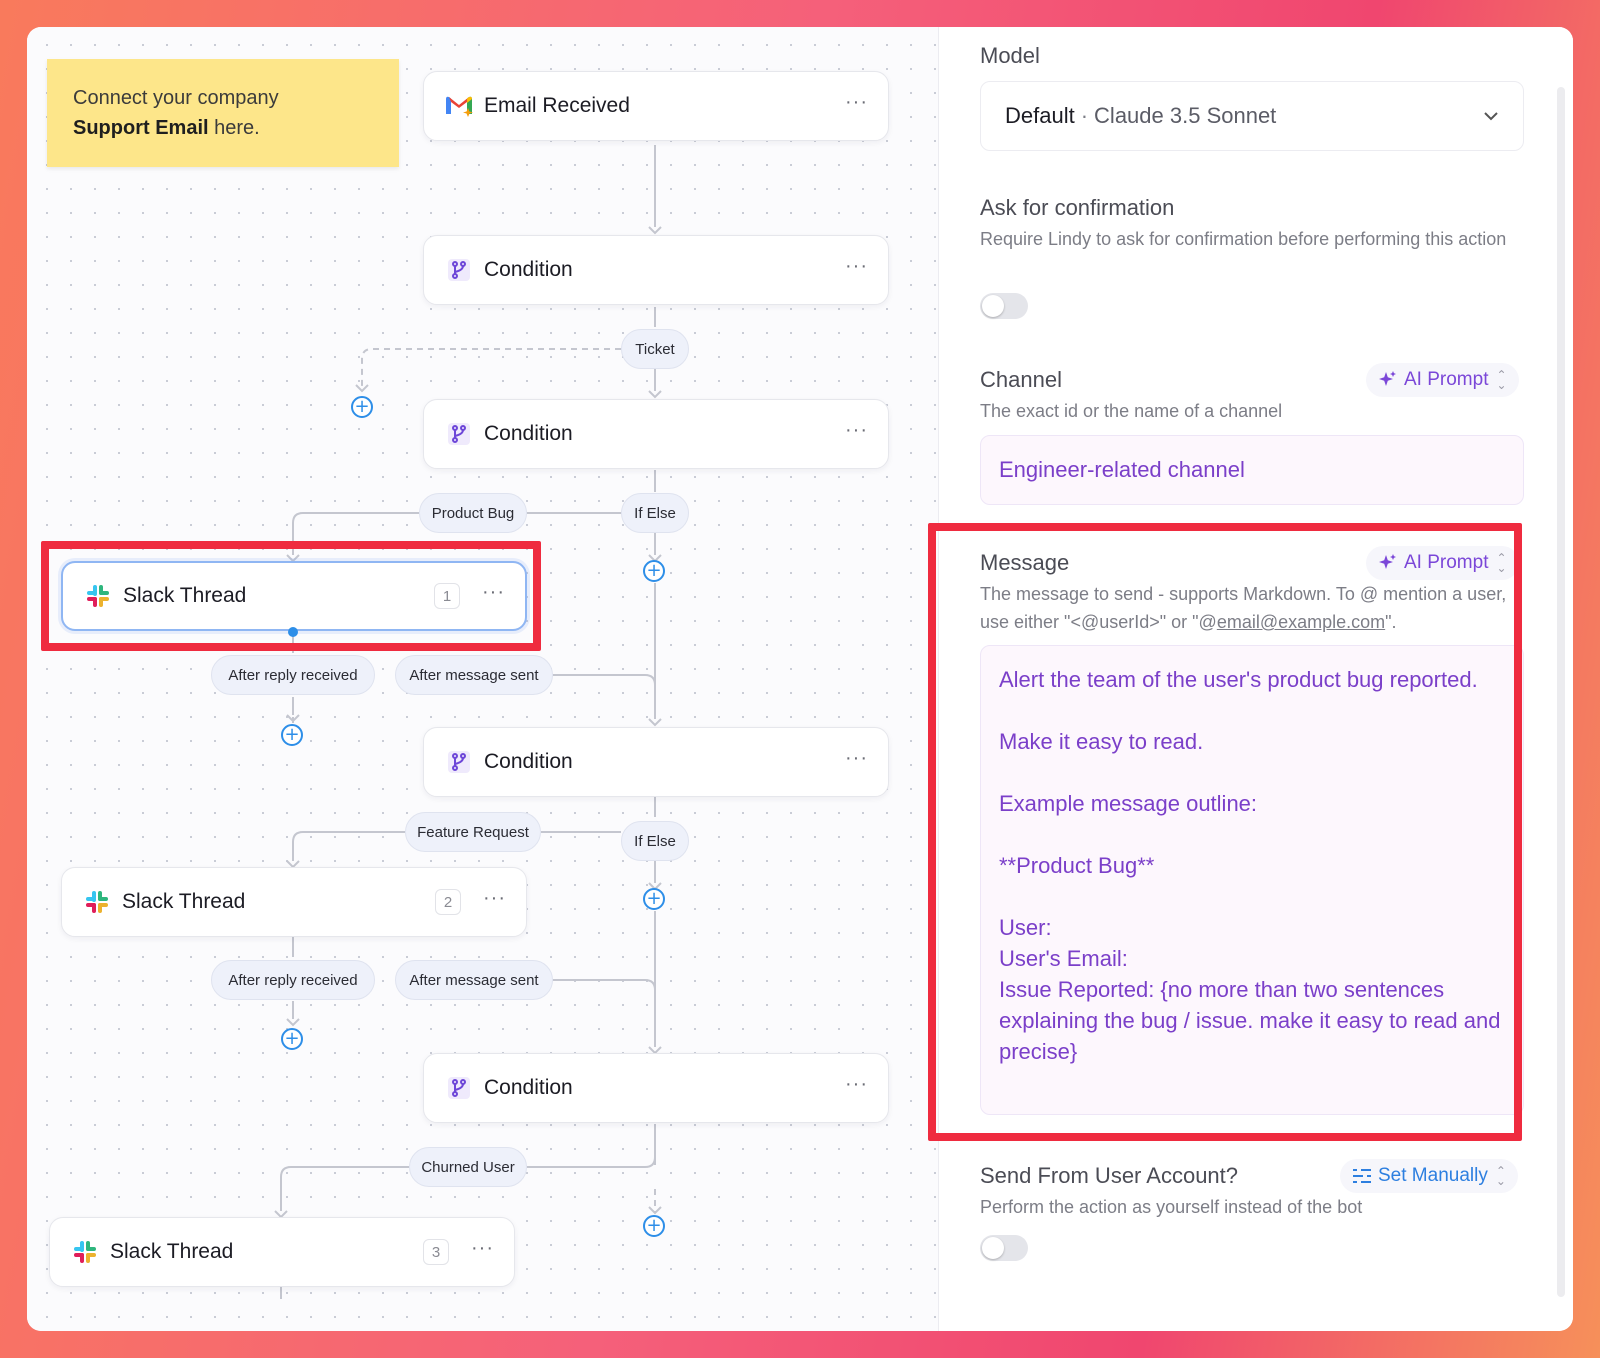  I want to click on message-mode-label: AI Prompt, so click(1446, 562).